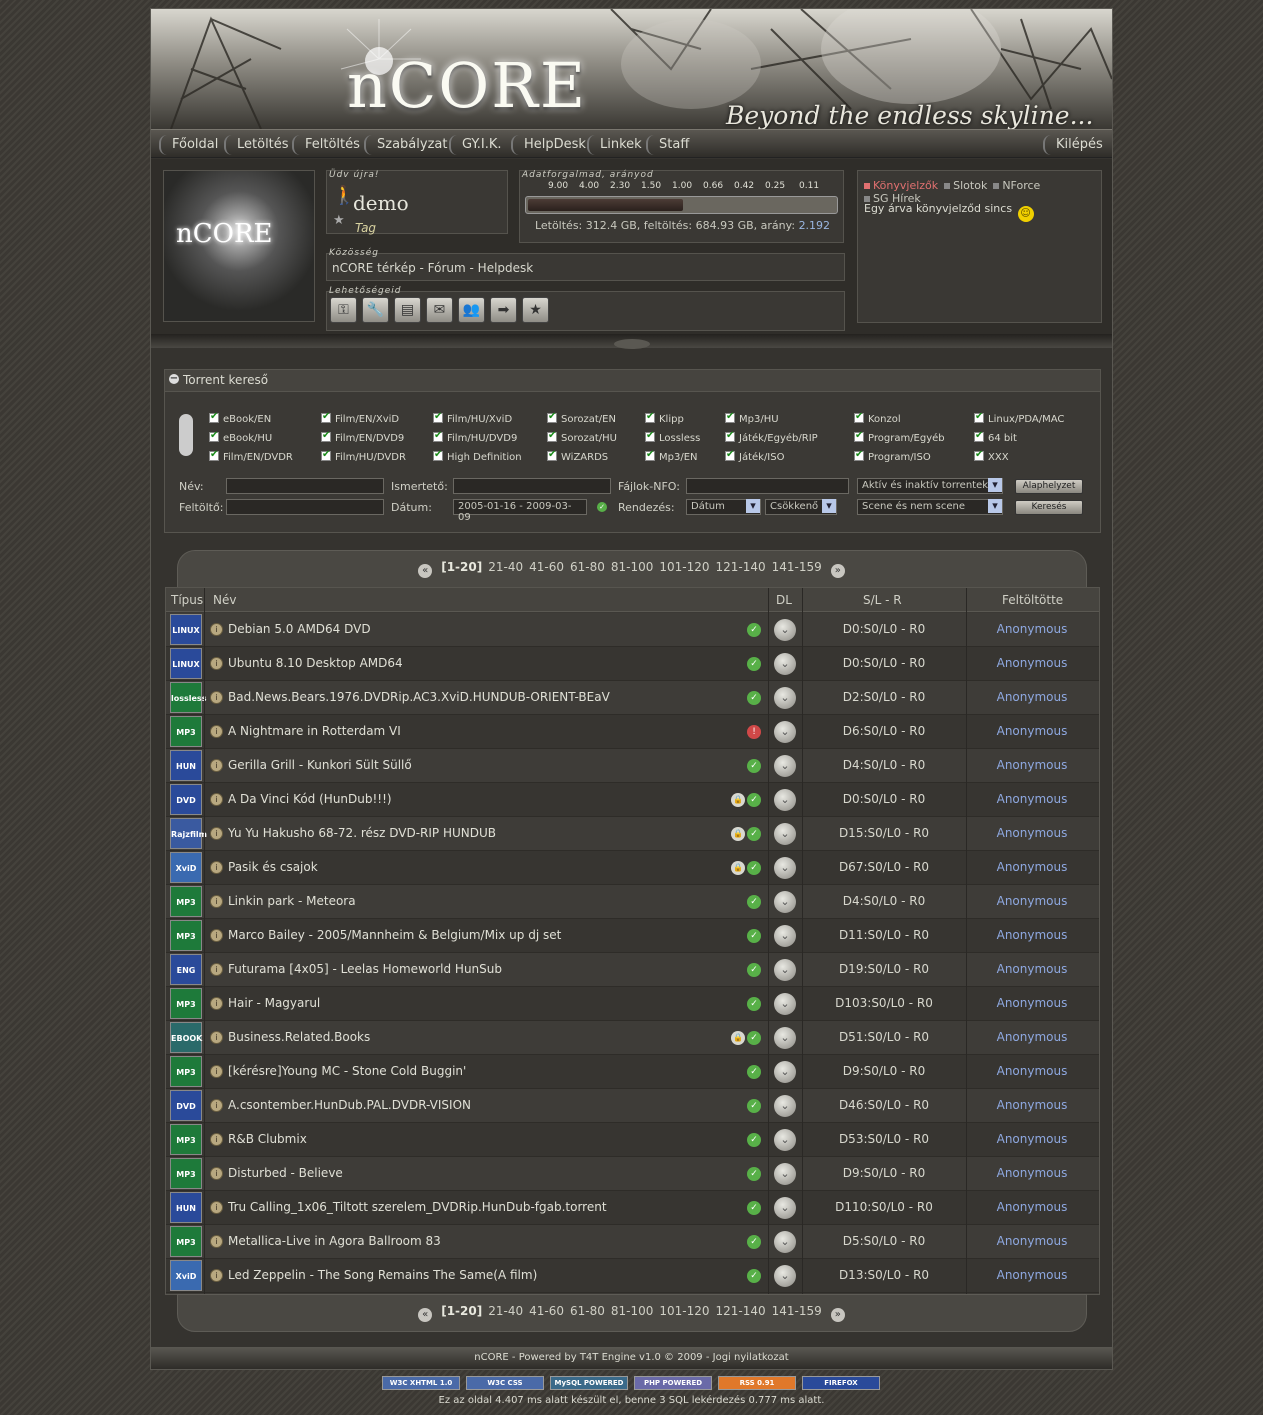 This screenshot has width=1263, height=1415. I want to click on category-checkbox: Mp3/HU, so click(752, 418).